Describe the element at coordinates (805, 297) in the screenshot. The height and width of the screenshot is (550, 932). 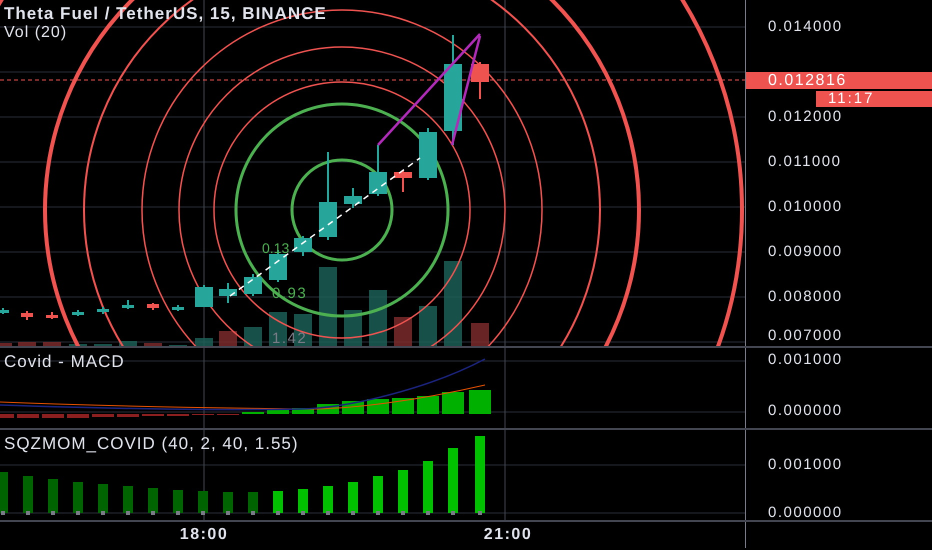
I see `price-axis-label: 0.008000` at that location.